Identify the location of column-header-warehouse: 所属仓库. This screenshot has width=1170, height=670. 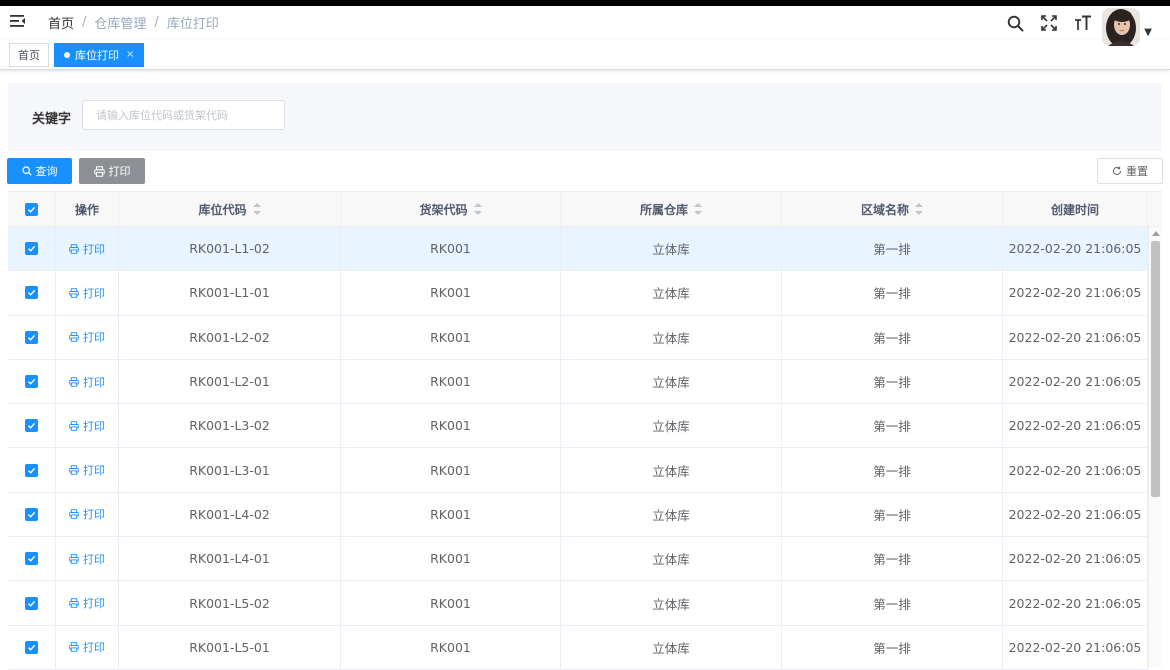
(671, 209).